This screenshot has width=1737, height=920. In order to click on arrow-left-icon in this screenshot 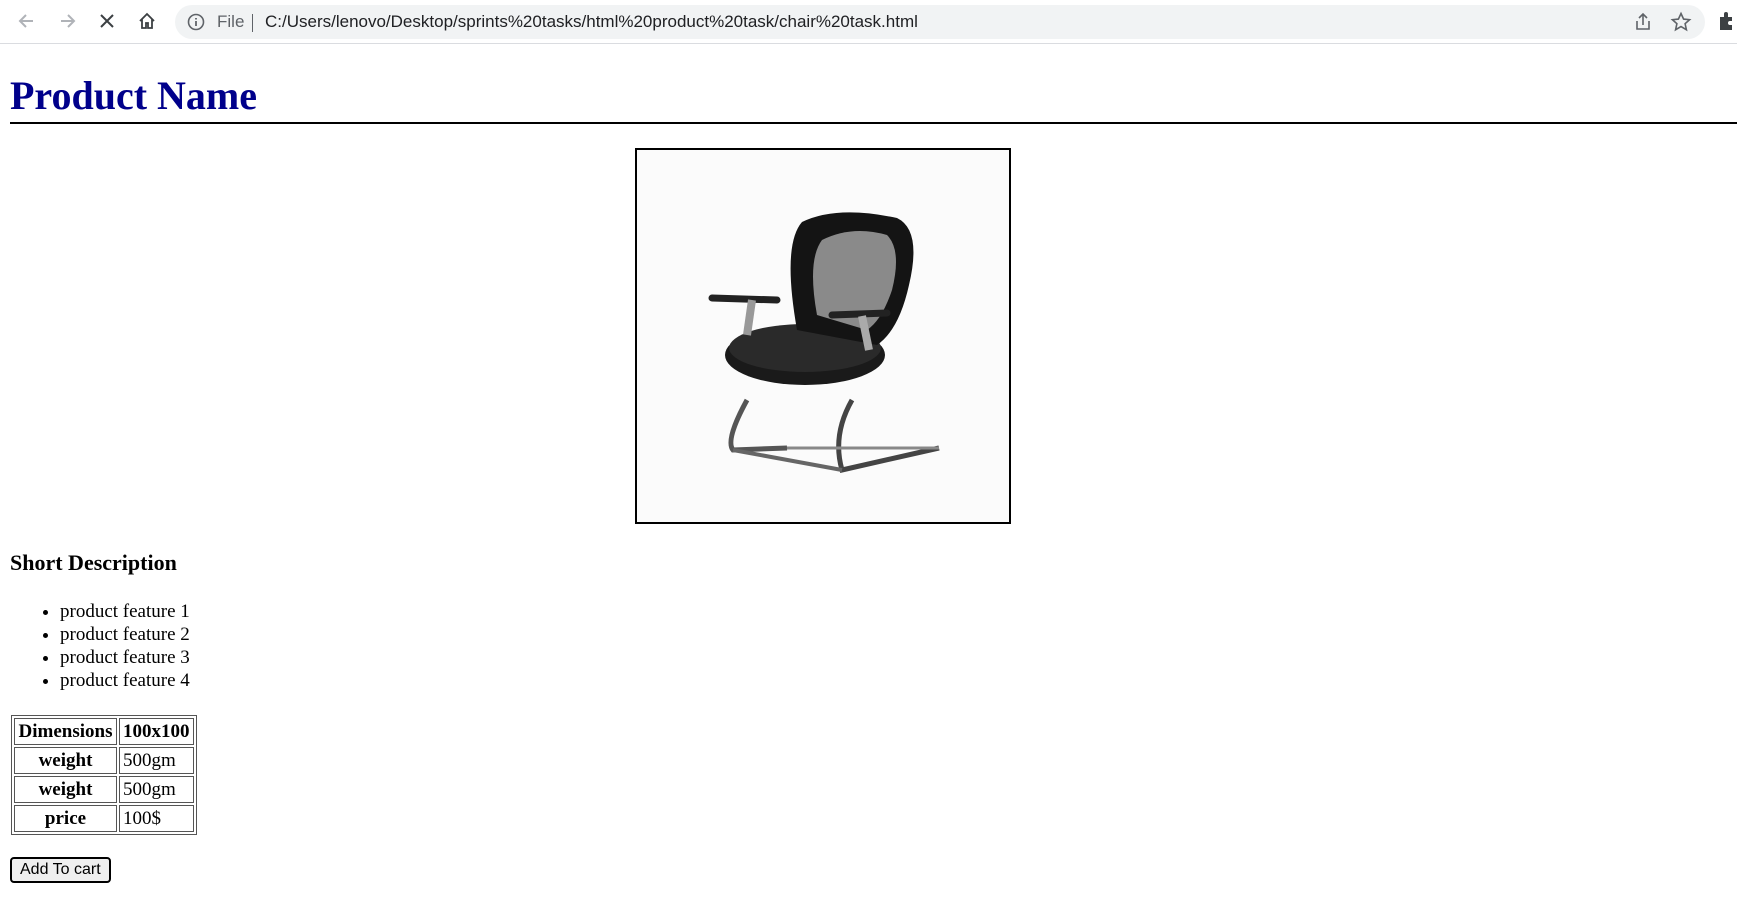, I will do `click(25, 21)`.